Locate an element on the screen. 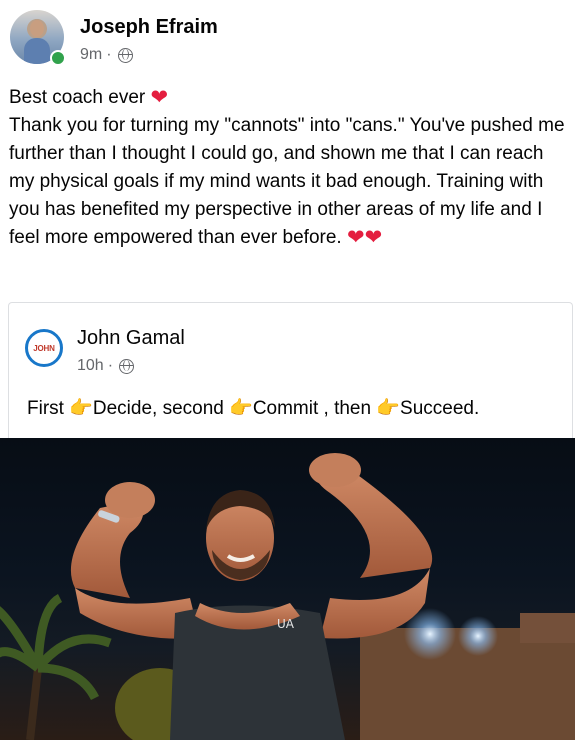 Image resolution: width=575 pixels, height=740 pixels. author-name: Joseph Efraim is located at coordinates (149, 27).